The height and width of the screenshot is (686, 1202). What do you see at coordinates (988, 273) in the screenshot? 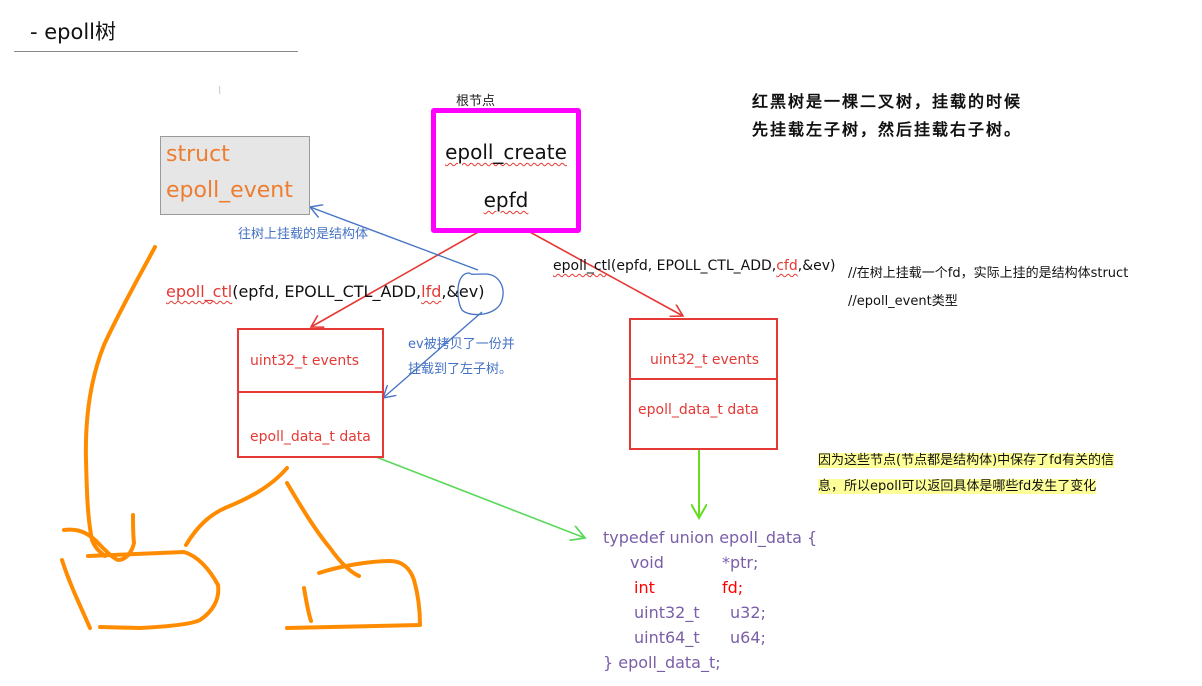
I see `comment-line-1: //在树上挂载一个fd，实际上挂的是结构体struct` at bounding box center [988, 273].